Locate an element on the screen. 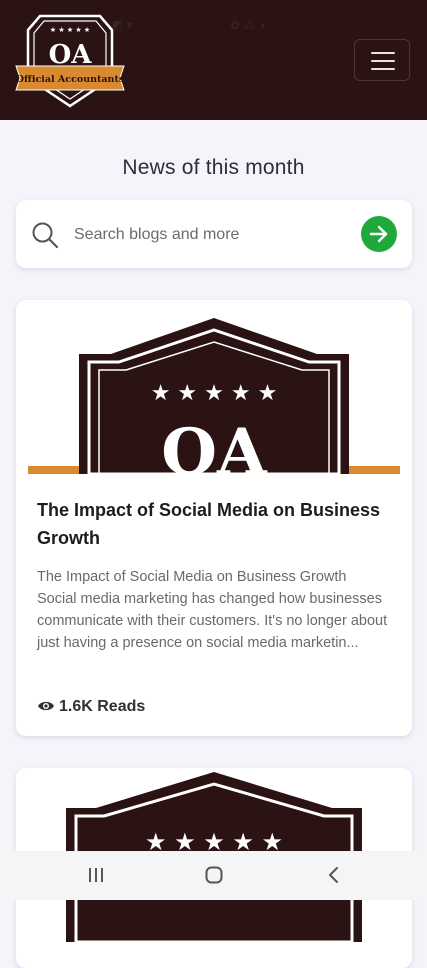  search-input is located at coordinates (214, 235).